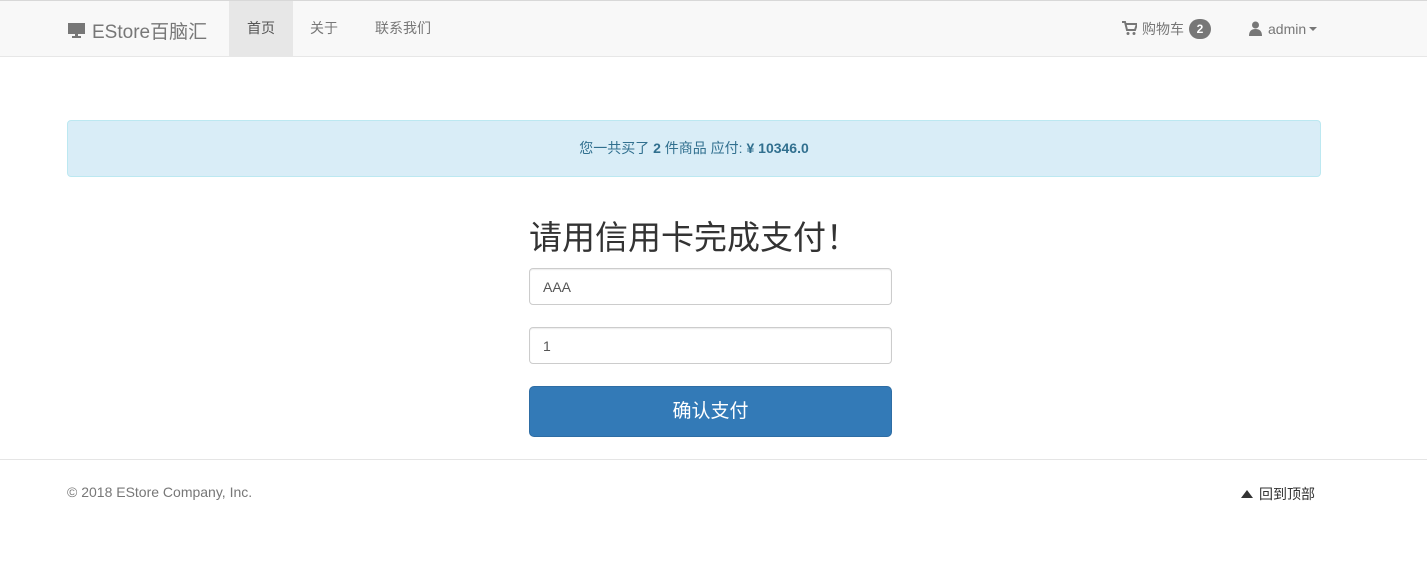 This screenshot has width=1427, height=566. Describe the element at coordinates (703, 148) in the screenshot. I see `summary-middle: 件商品 应付:` at that location.